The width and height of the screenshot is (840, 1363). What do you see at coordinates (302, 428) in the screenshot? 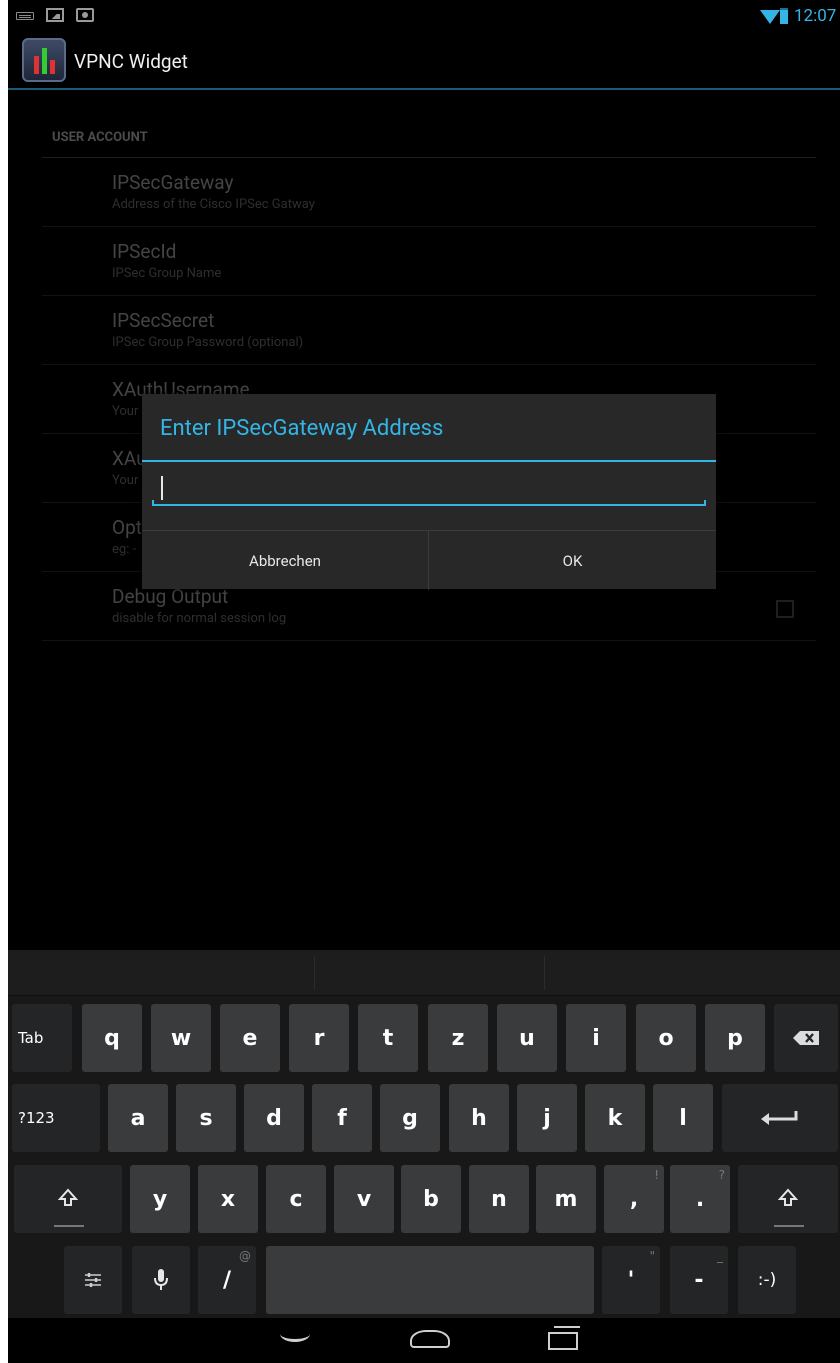
I see `dialog-title: Enter IPSecGateway Address` at bounding box center [302, 428].